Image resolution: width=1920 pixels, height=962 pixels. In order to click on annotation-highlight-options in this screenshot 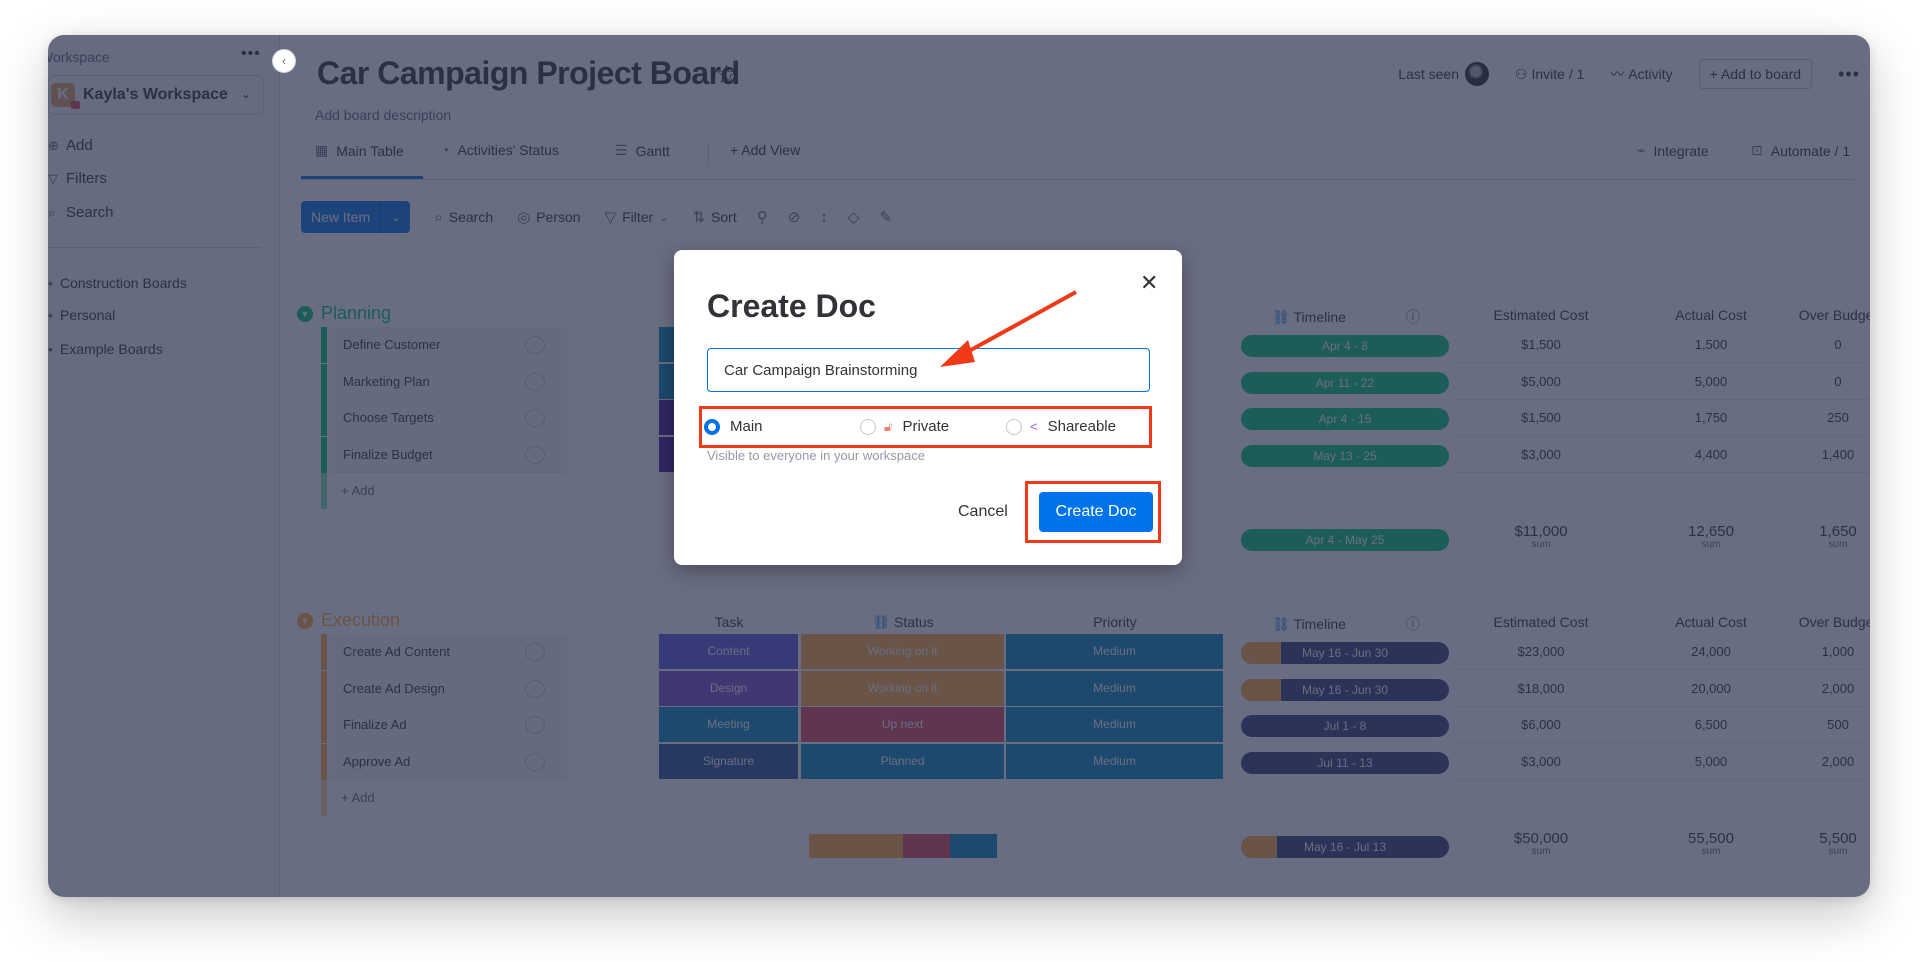, I will do `click(925, 427)`.